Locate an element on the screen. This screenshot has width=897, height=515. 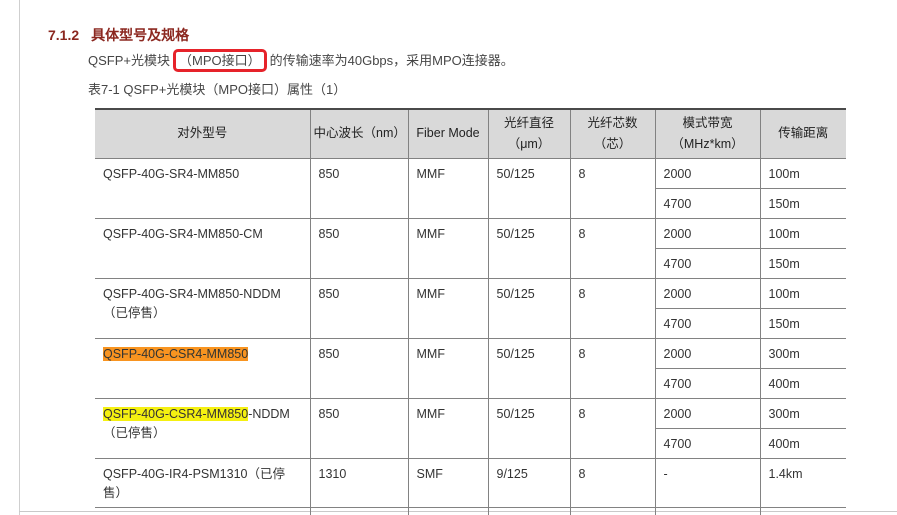
model-cell: QSFP-40G-IR4-PSM1310（已停售） is located at coordinates (203, 483).